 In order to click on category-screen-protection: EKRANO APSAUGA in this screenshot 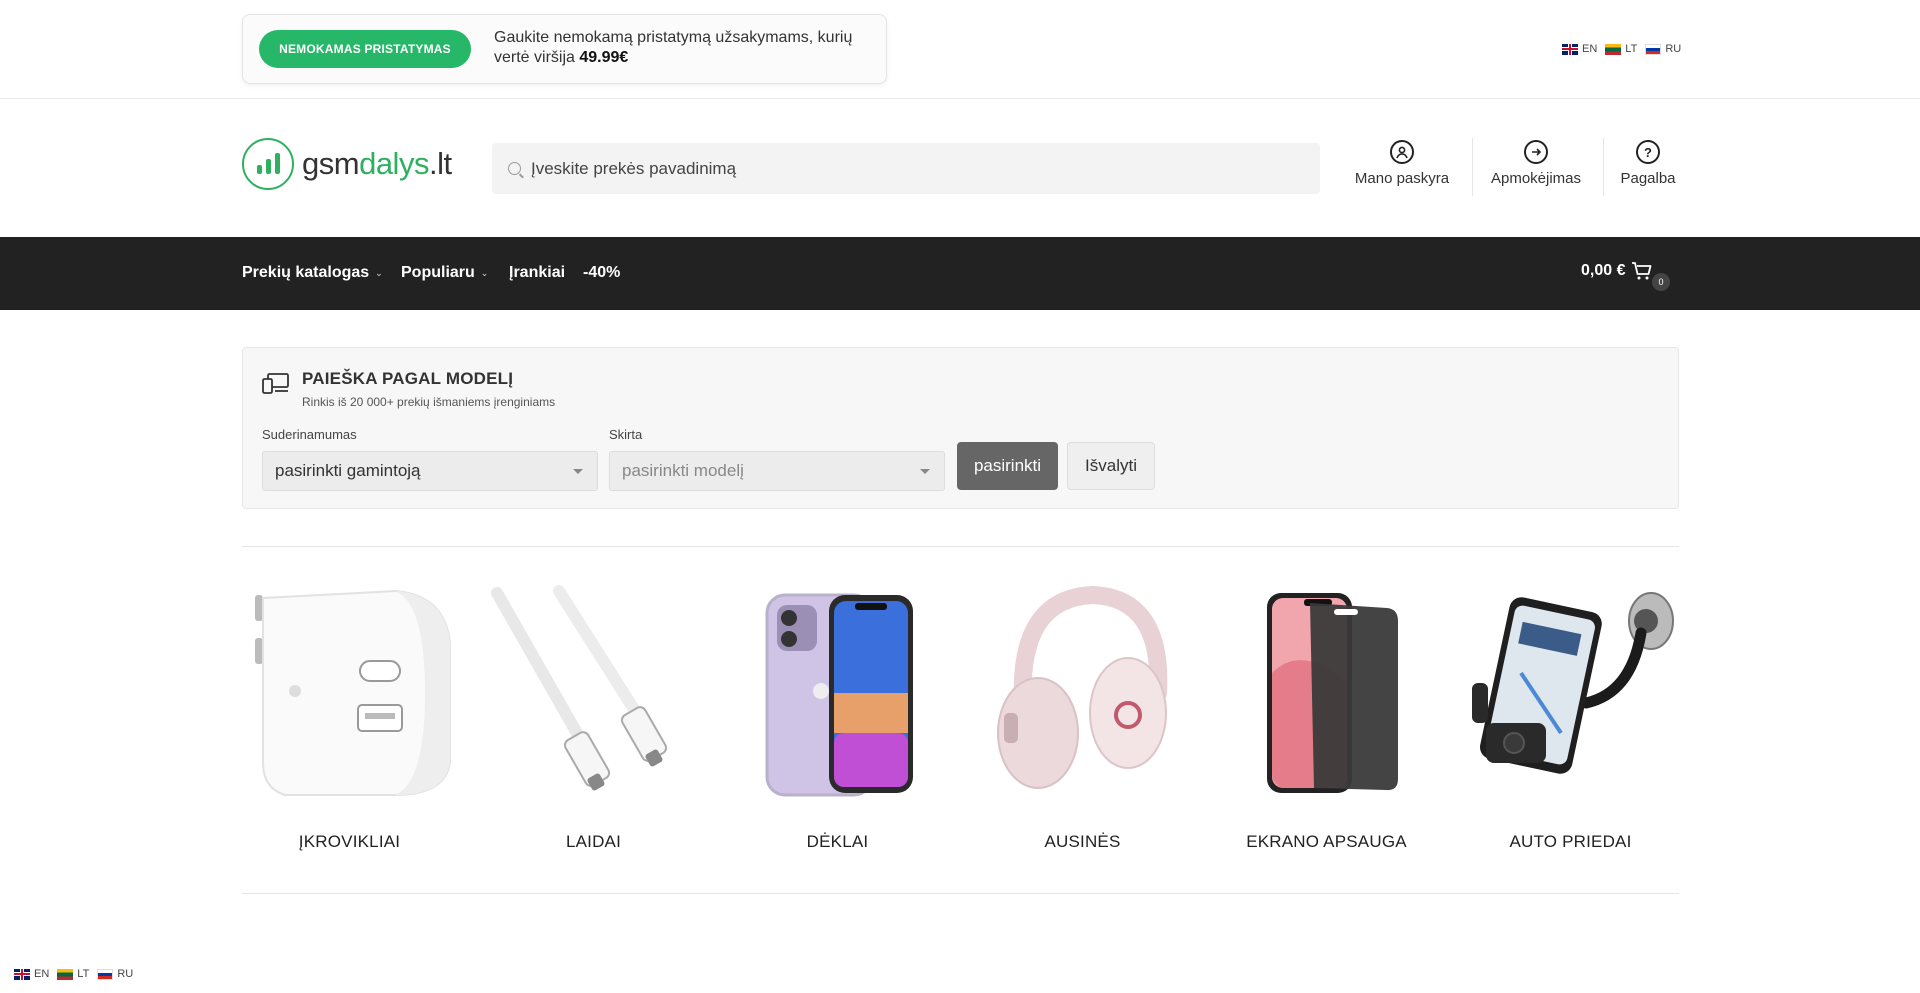, I will do `click(1326, 715)`.